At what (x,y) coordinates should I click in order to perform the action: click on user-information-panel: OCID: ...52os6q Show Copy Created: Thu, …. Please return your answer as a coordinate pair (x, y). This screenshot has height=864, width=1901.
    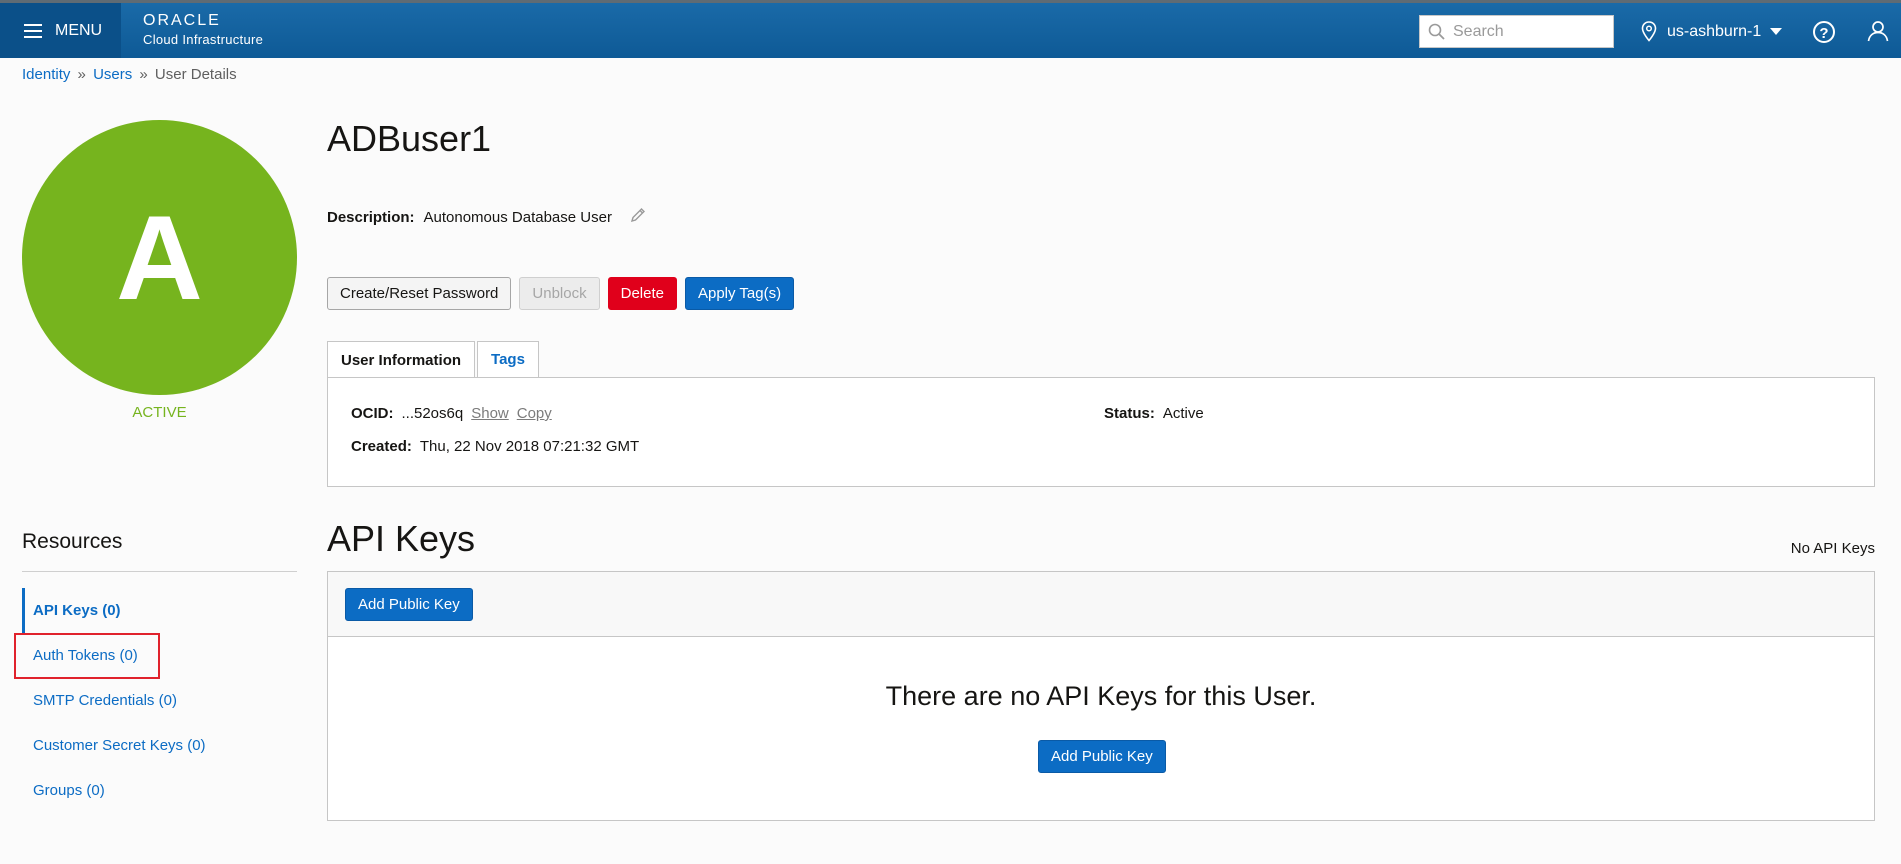
    Looking at the image, I should click on (1101, 432).